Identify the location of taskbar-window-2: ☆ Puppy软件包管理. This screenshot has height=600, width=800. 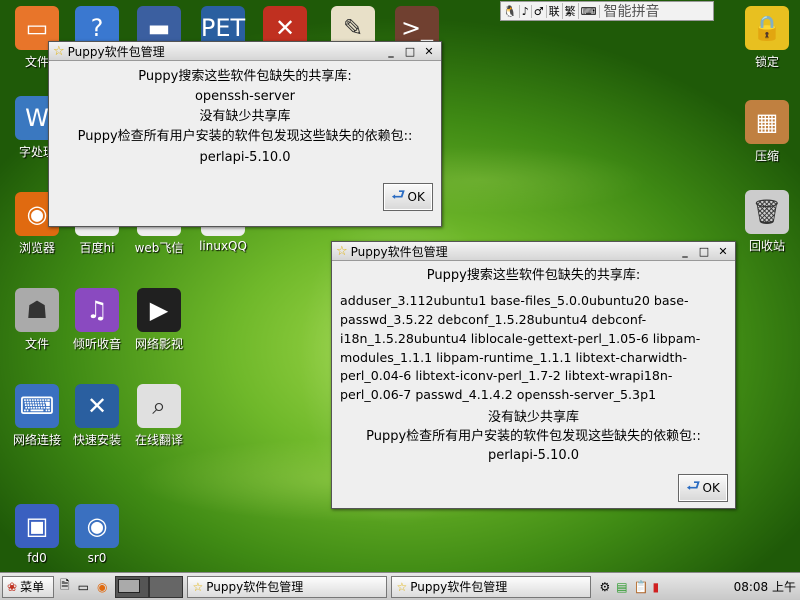
(491, 586).